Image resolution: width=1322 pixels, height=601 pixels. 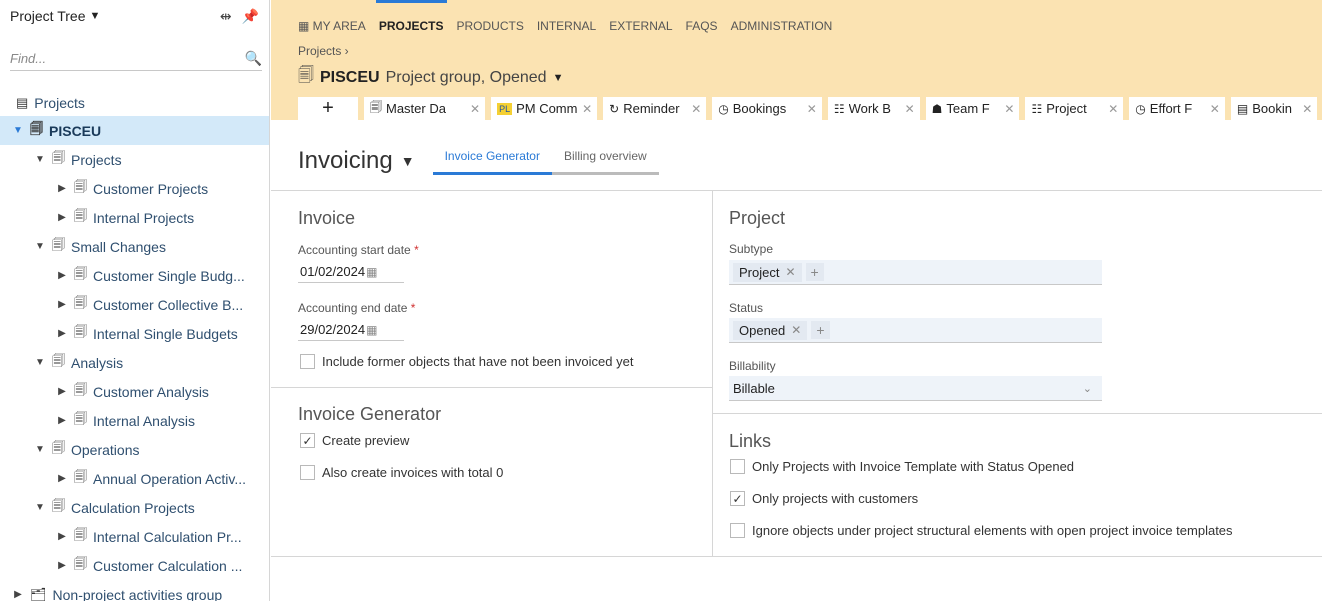 I want to click on tree-node: ▶ 🗐 Internal Single Budgets, so click(x=134, y=333).